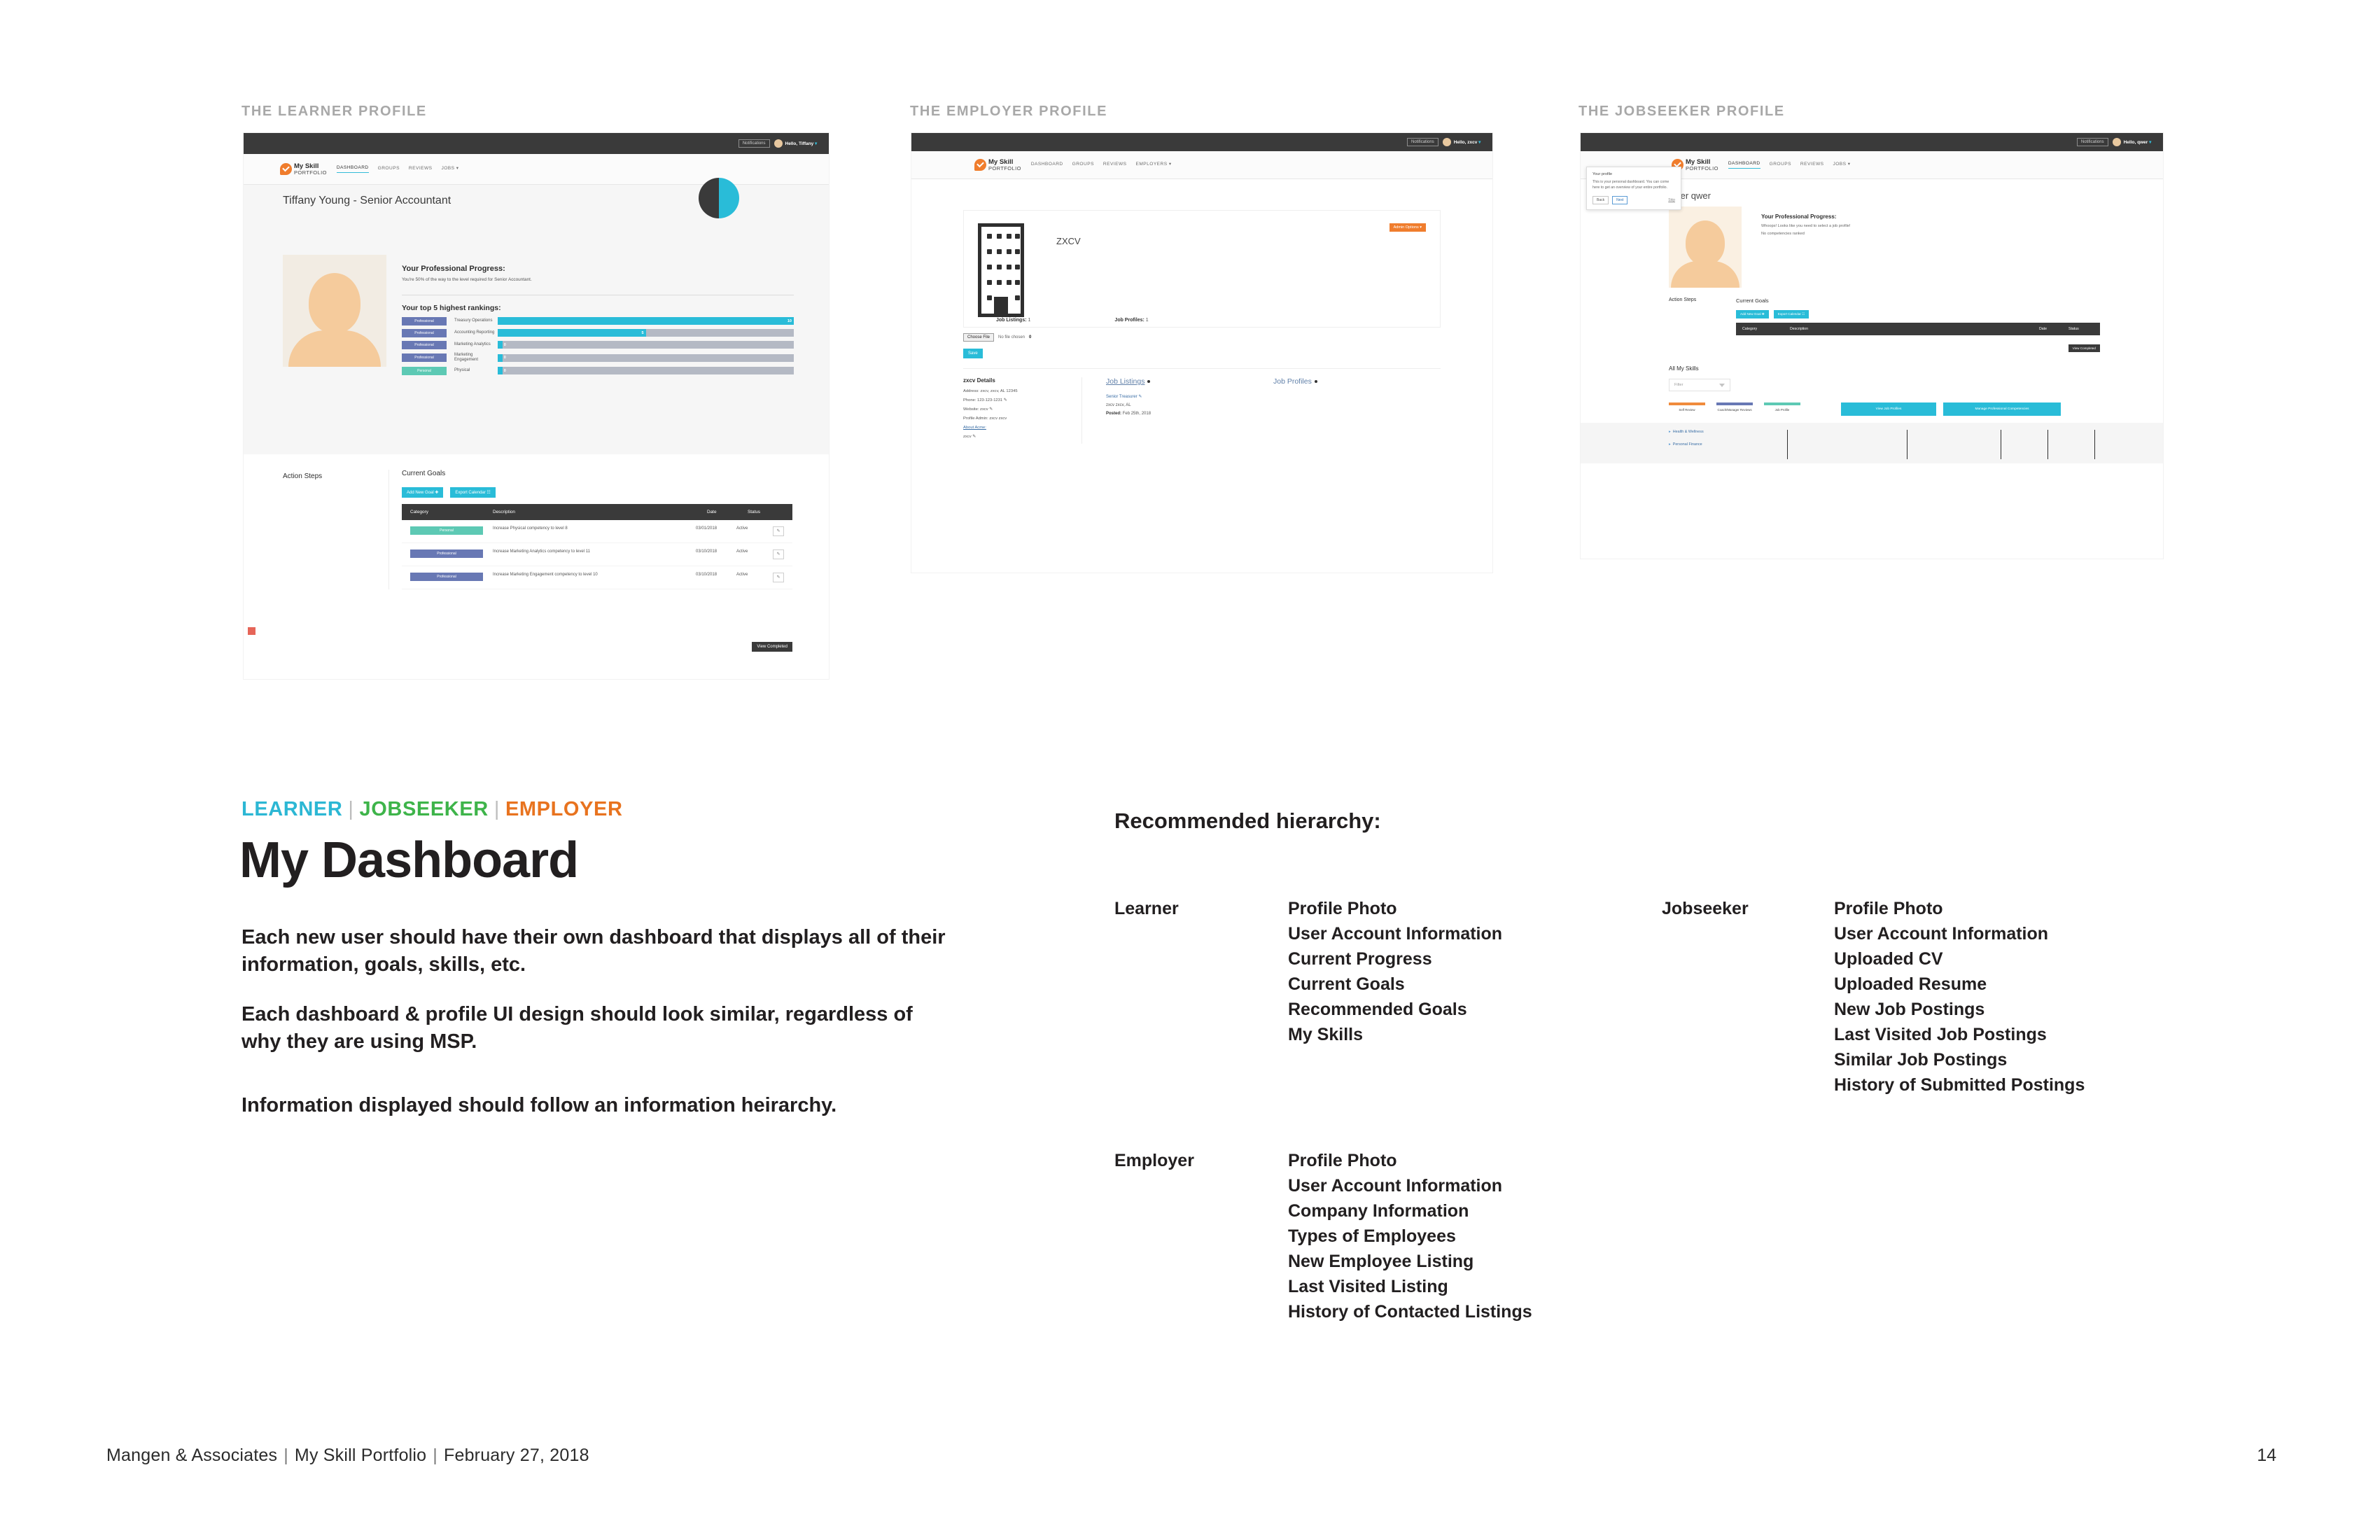 The height and width of the screenshot is (1540, 2380). Describe the element at coordinates (1734, 410) in the screenshot. I see `legend-label: Coach/Manager Reviews` at that location.